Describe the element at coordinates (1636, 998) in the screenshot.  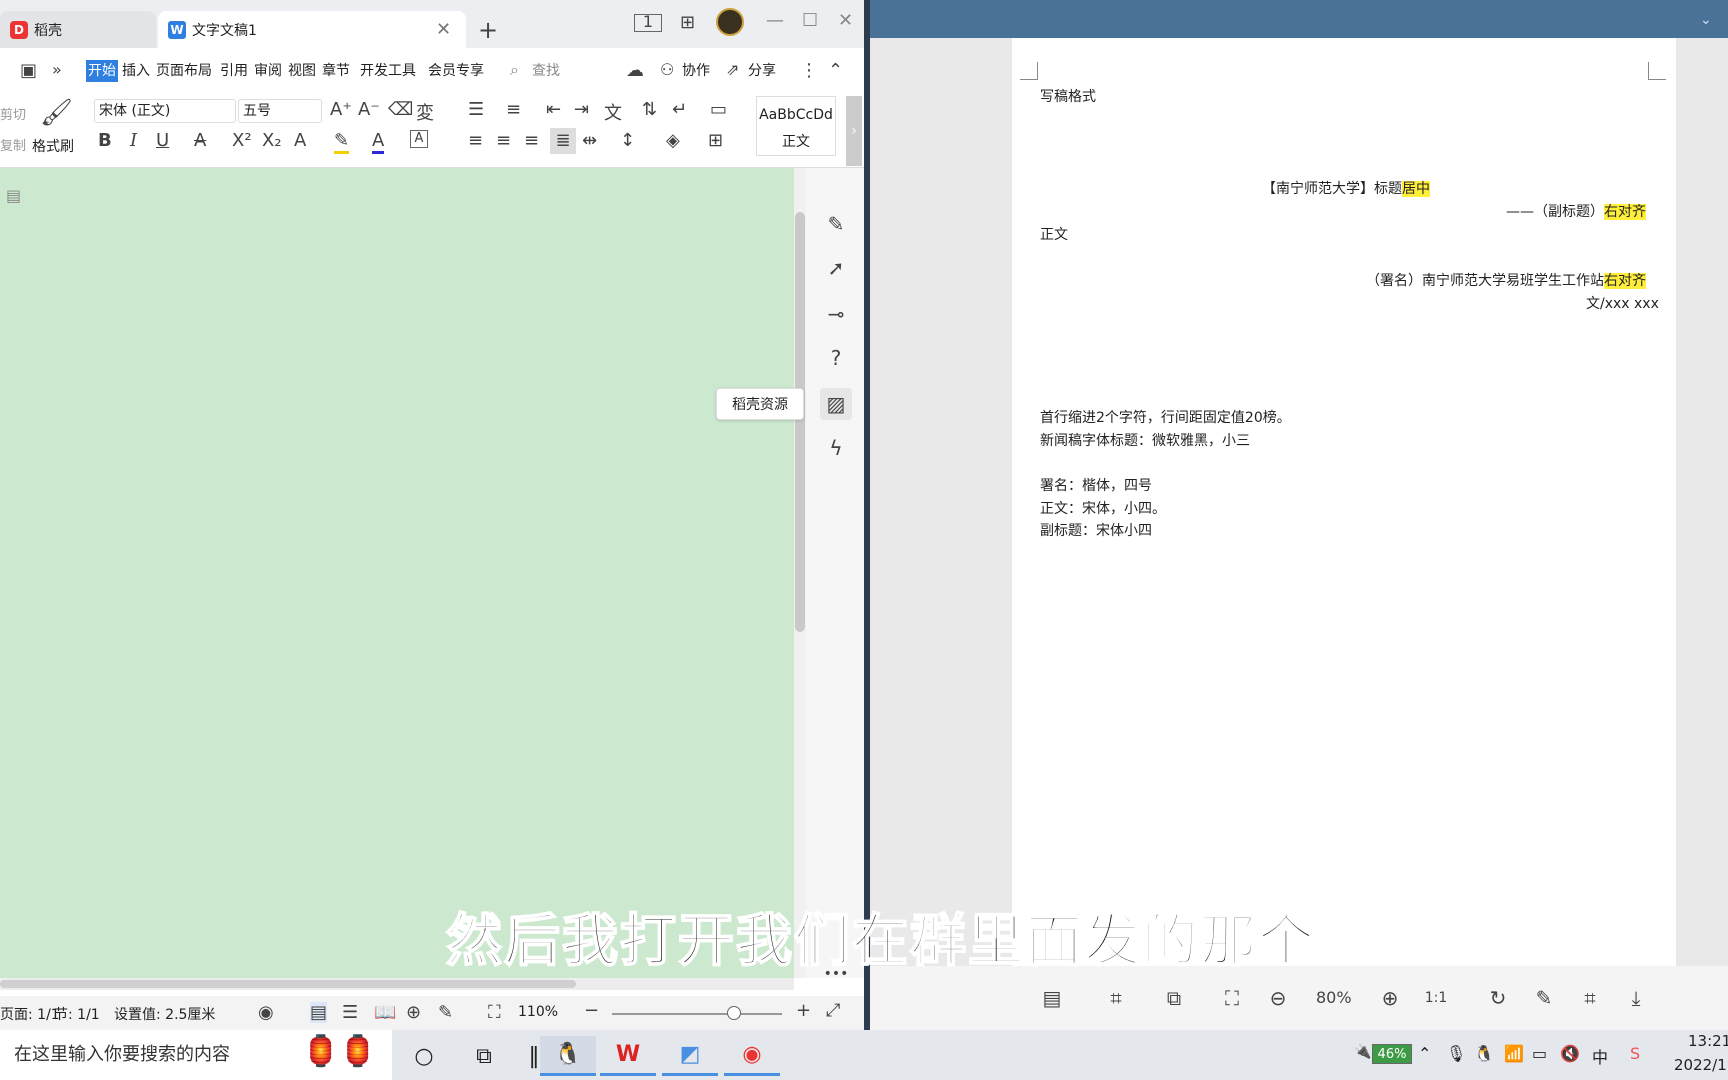
I see `download-icon: ⤓` at that location.